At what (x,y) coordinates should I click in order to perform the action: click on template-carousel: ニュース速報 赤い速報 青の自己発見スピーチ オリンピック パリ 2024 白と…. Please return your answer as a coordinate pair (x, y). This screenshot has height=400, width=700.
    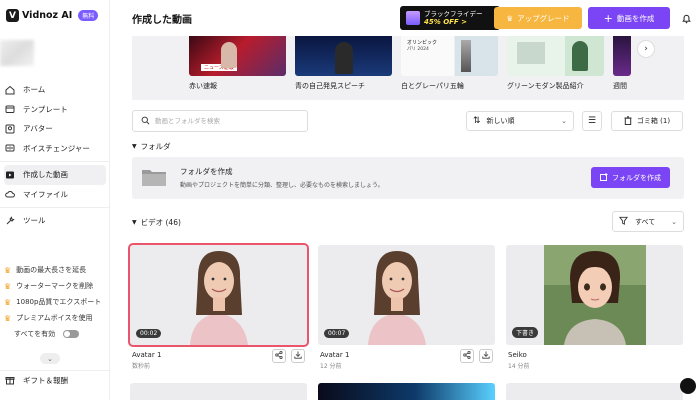
    Looking at the image, I should click on (408, 68).